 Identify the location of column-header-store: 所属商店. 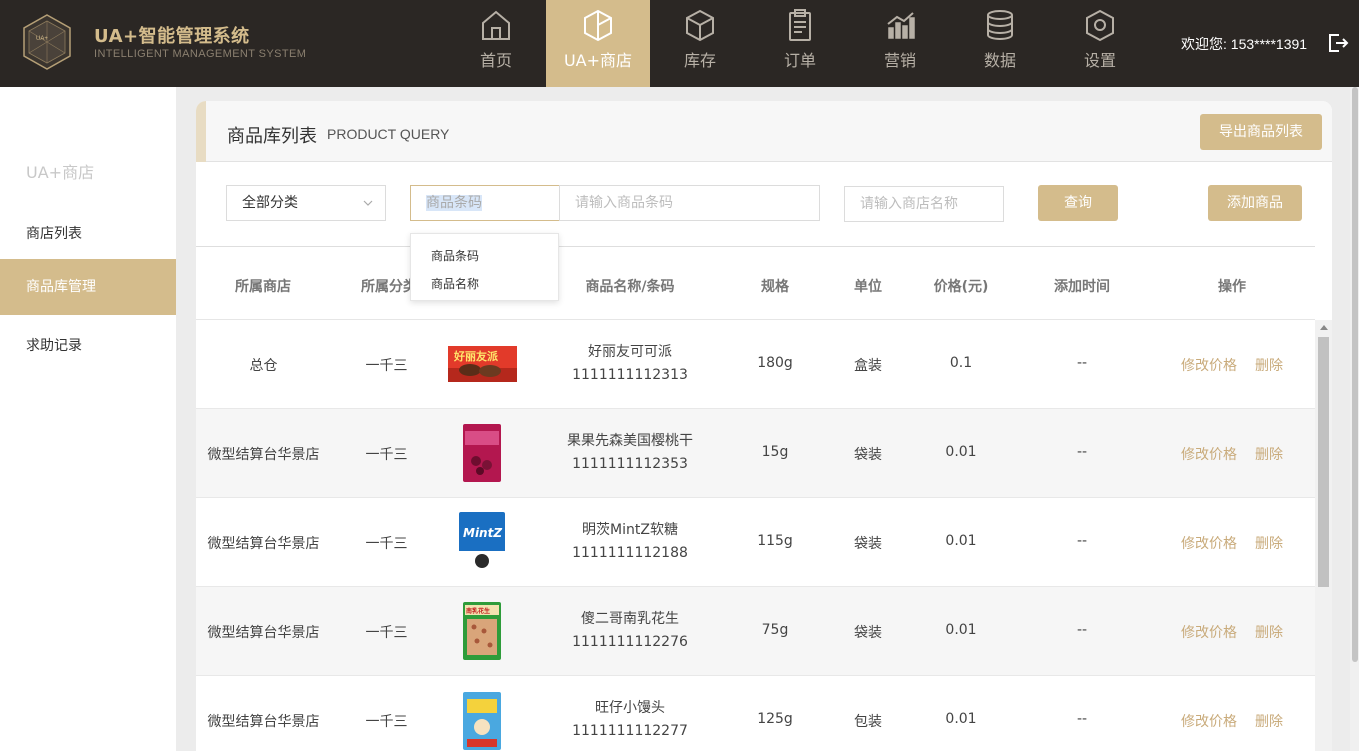
(263, 287).